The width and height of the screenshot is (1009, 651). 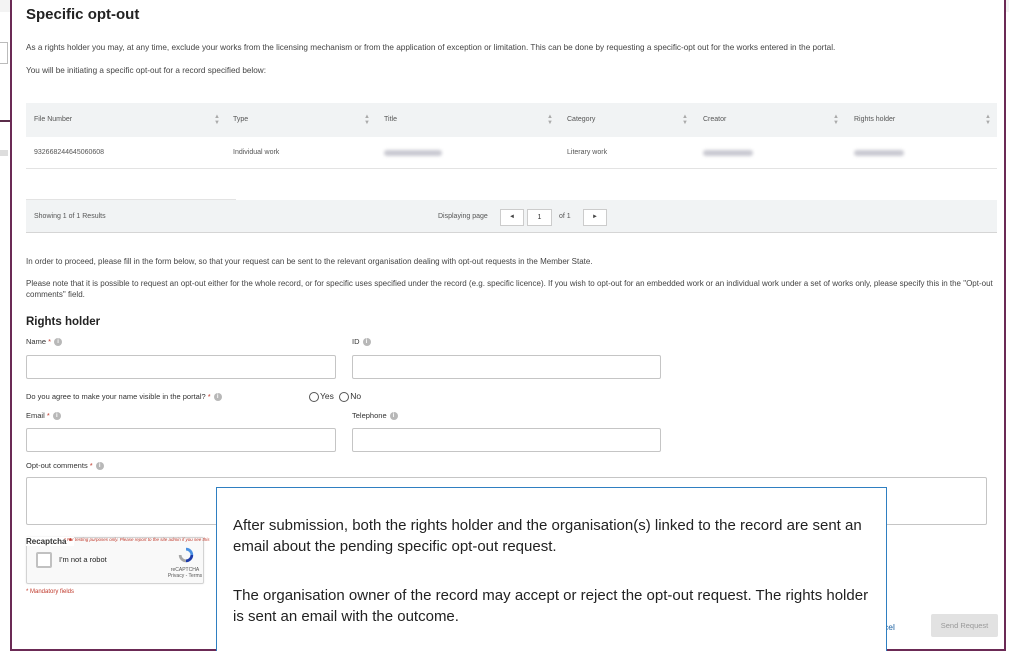 I want to click on name-label: Name * i, so click(x=44, y=342).